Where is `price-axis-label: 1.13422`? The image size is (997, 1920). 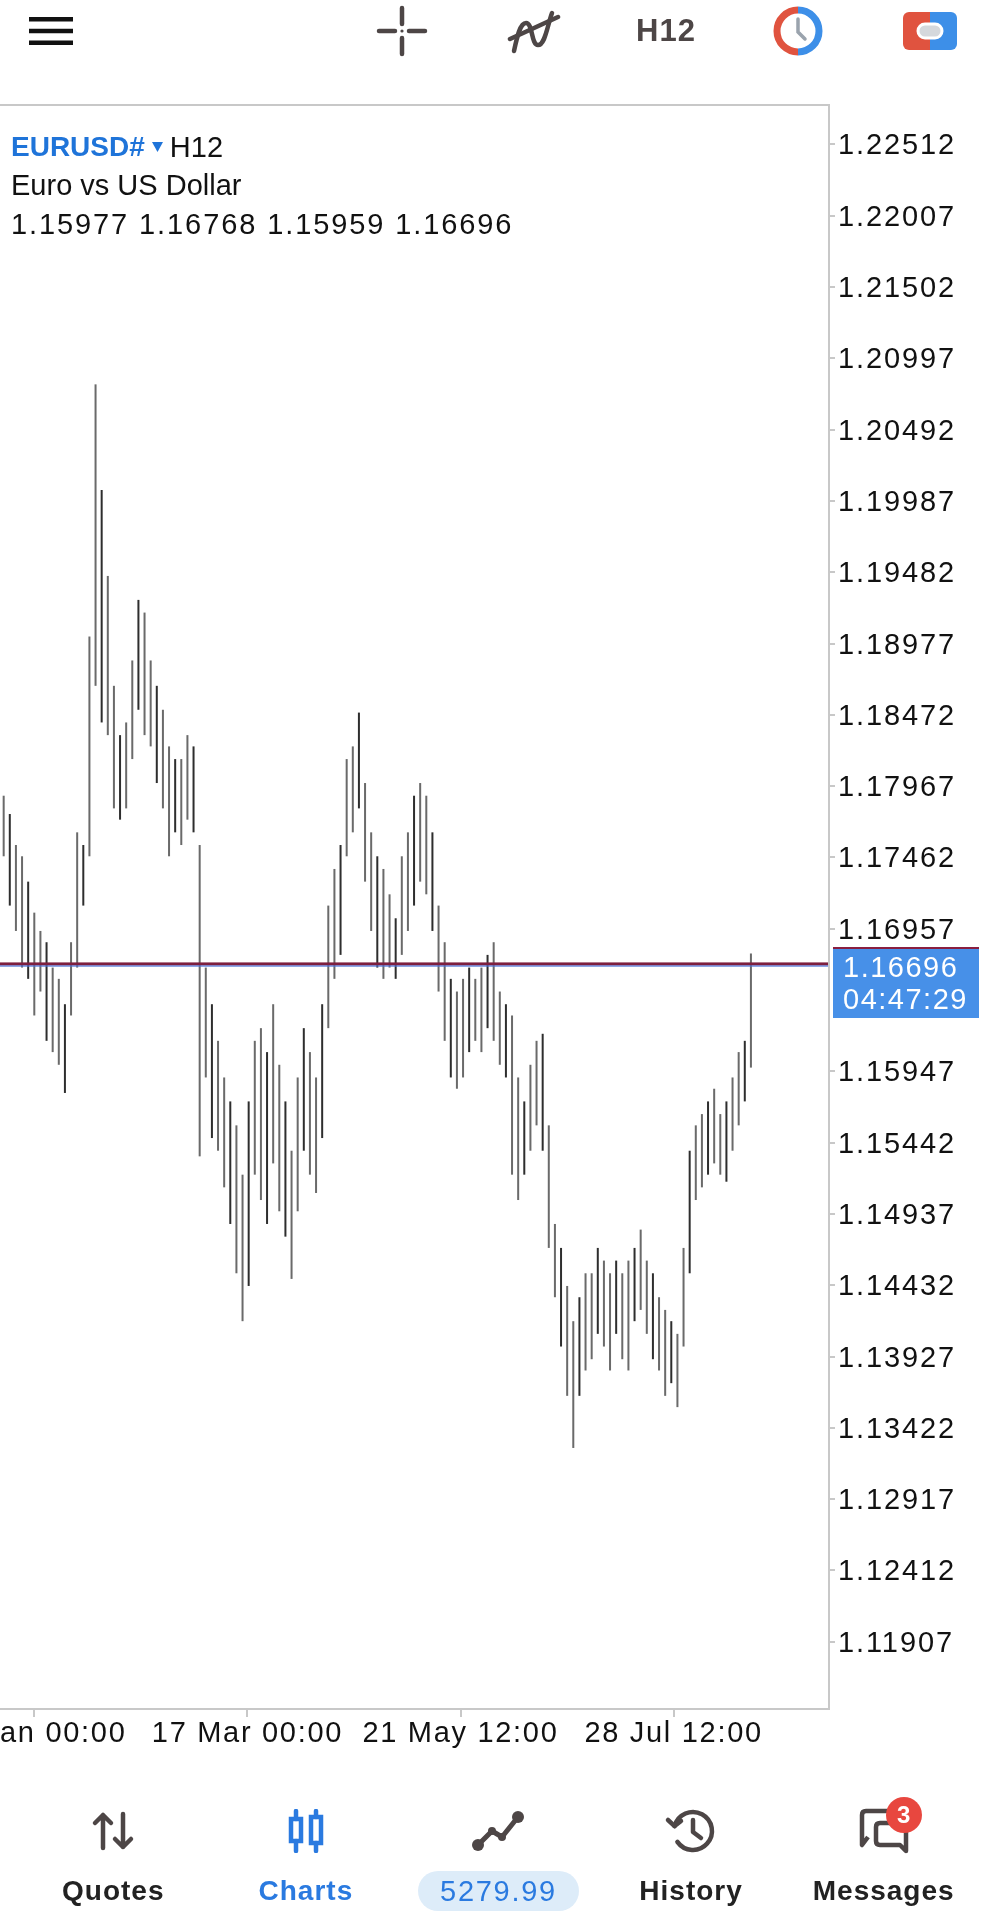
price-axis-label: 1.13422 is located at coordinates (897, 1427).